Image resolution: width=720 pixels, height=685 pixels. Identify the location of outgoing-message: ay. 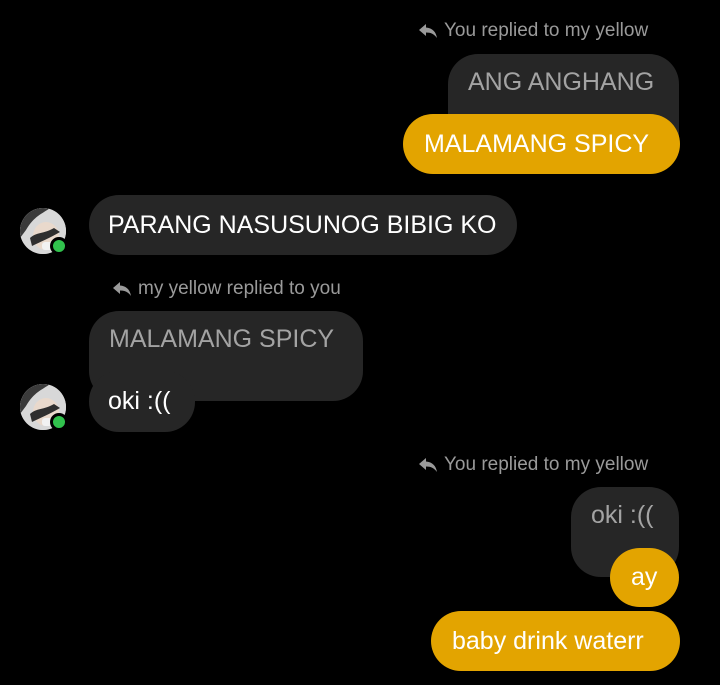
(644, 577).